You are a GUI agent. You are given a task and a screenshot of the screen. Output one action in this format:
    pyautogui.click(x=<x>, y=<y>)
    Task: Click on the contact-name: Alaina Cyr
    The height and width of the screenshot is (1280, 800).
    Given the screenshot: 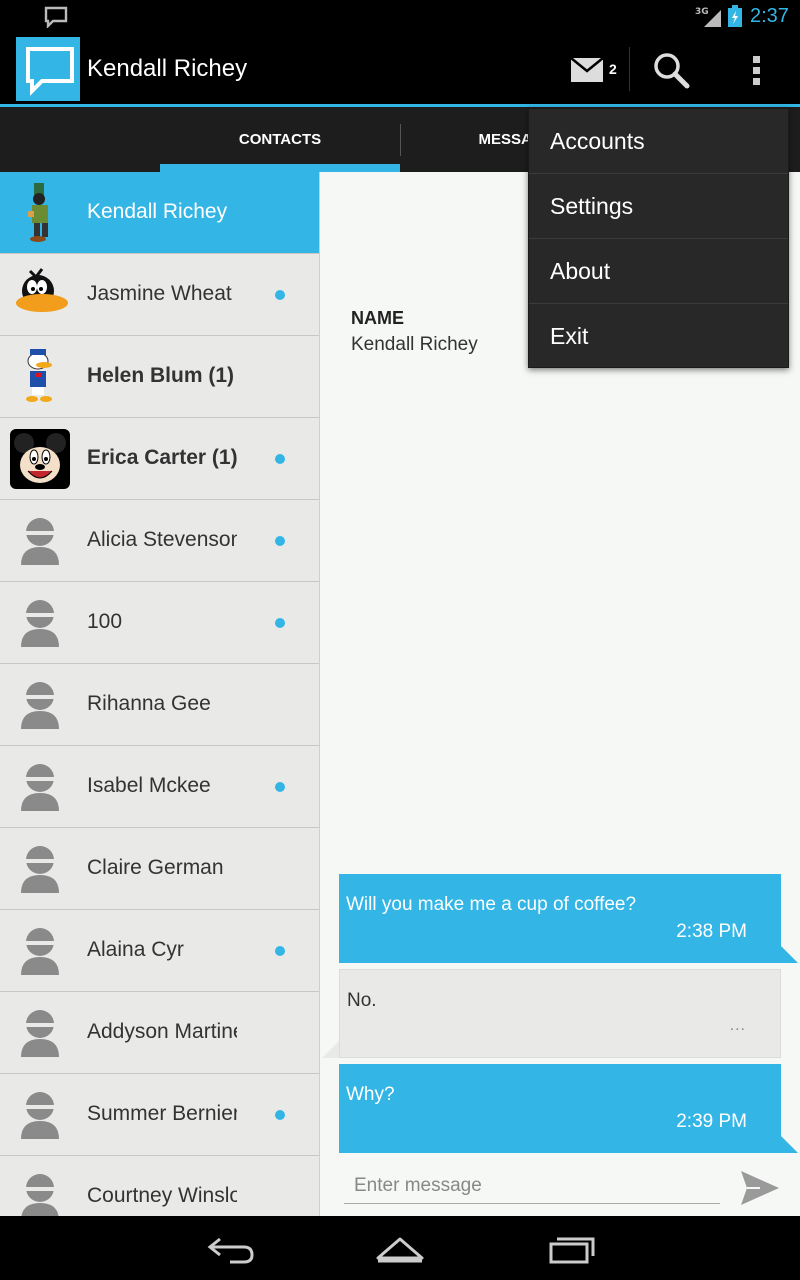 What is the action you would take?
    pyautogui.click(x=135, y=949)
    